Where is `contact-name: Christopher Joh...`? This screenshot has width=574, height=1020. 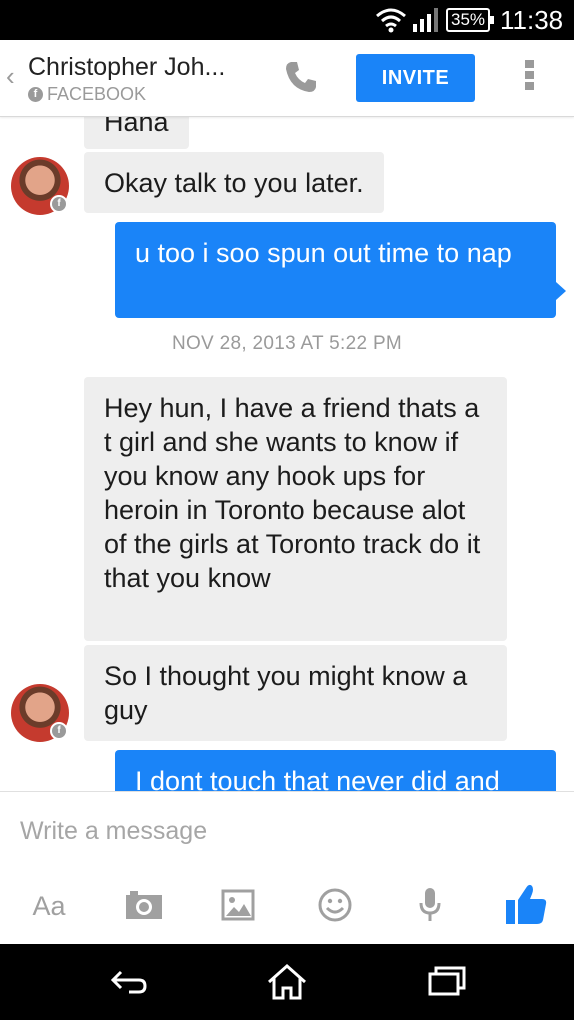 contact-name: Christopher Joh... is located at coordinates (126, 67).